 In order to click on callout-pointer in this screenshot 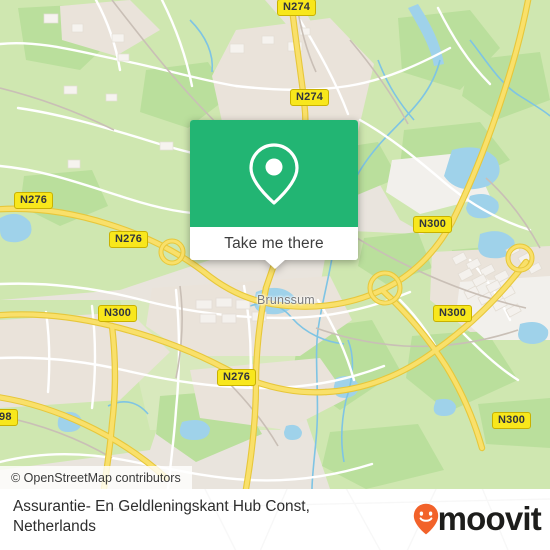, I will do `click(275, 264)`.